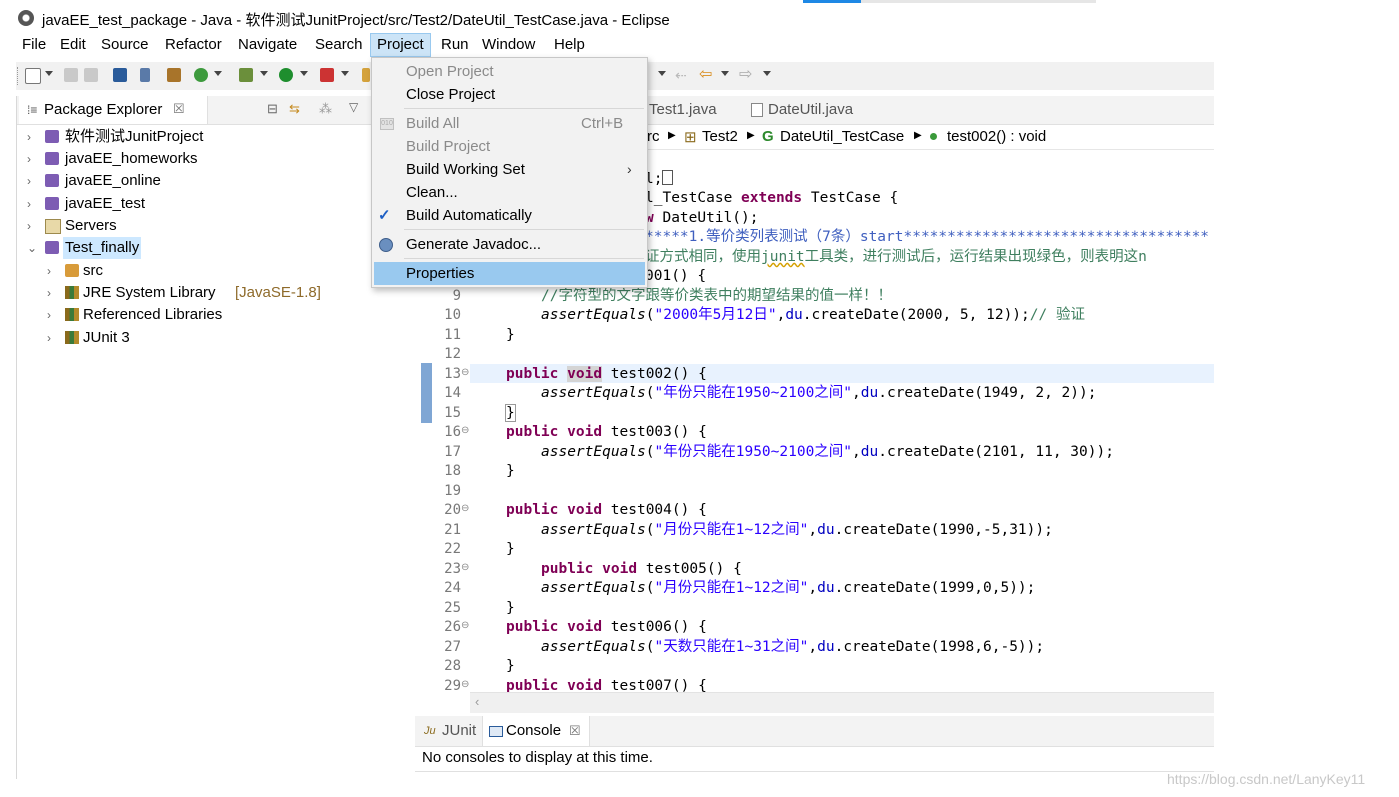  Describe the element at coordinates (345, 73) in the screenshot. I see `external-tools-dropdown-icon` at that location.